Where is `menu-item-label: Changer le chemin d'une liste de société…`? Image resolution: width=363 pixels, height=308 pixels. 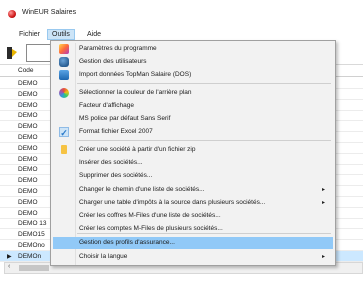
menu-item-label: Changer le chemin d'une liste de société… is located at coordinates (142, 189).